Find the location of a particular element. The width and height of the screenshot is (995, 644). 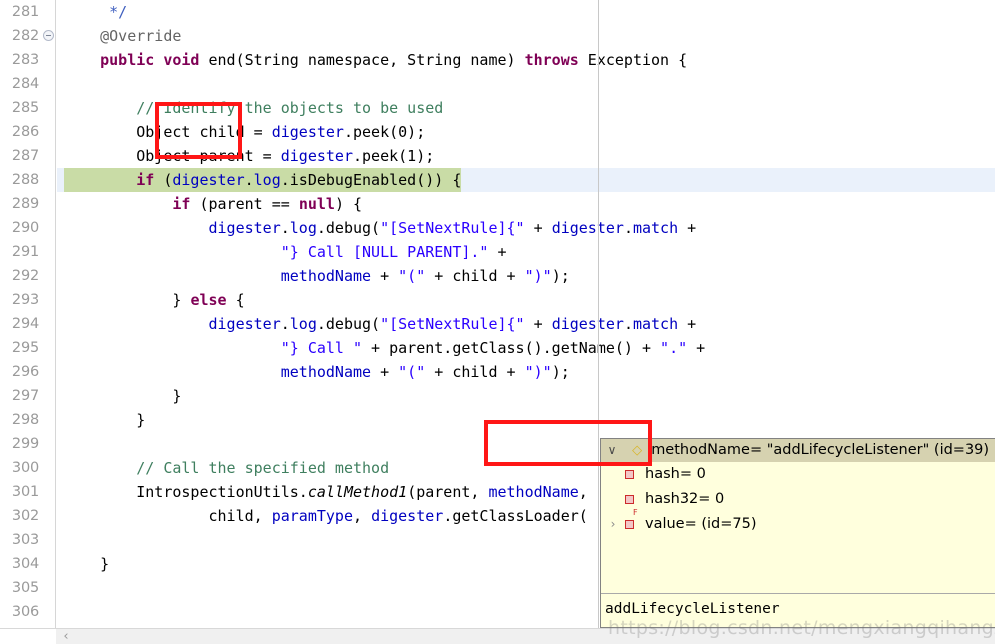

line-number: 306 is located at coordinates (25, 612).